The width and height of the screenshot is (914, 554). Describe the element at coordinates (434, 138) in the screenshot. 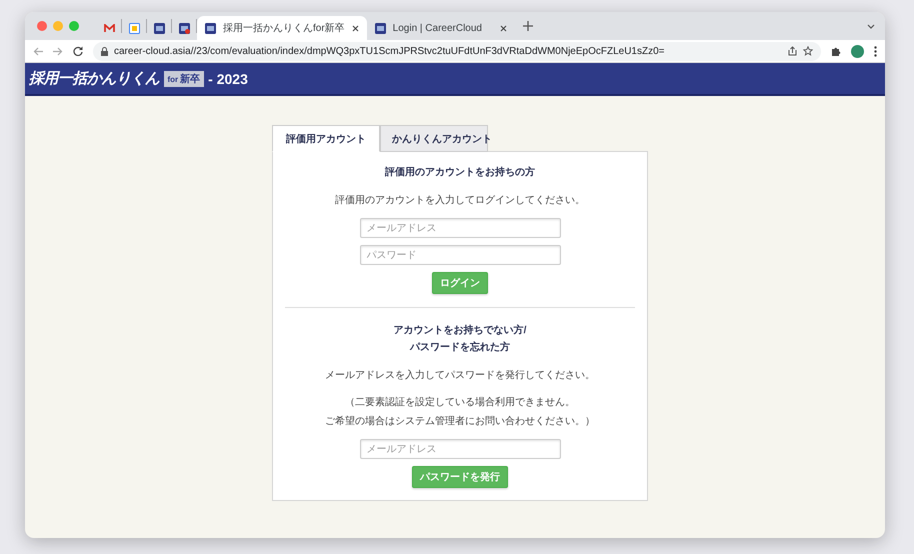

I see `account-tab: かんりくんアカウント` at that location.